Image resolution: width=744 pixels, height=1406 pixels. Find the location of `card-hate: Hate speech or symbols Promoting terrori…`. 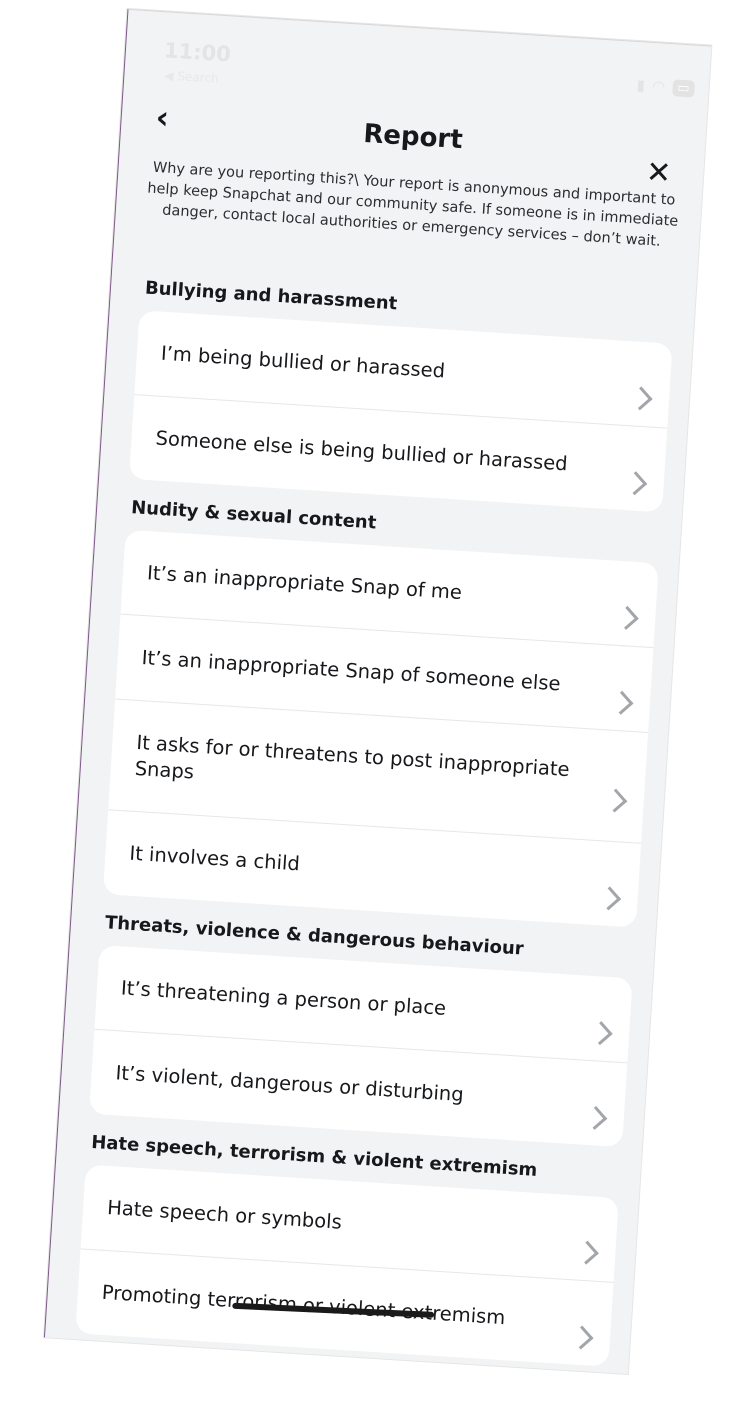

card-hate: Hate speech or symbols Promoting terrori… is located at coordinates (347, 1265).